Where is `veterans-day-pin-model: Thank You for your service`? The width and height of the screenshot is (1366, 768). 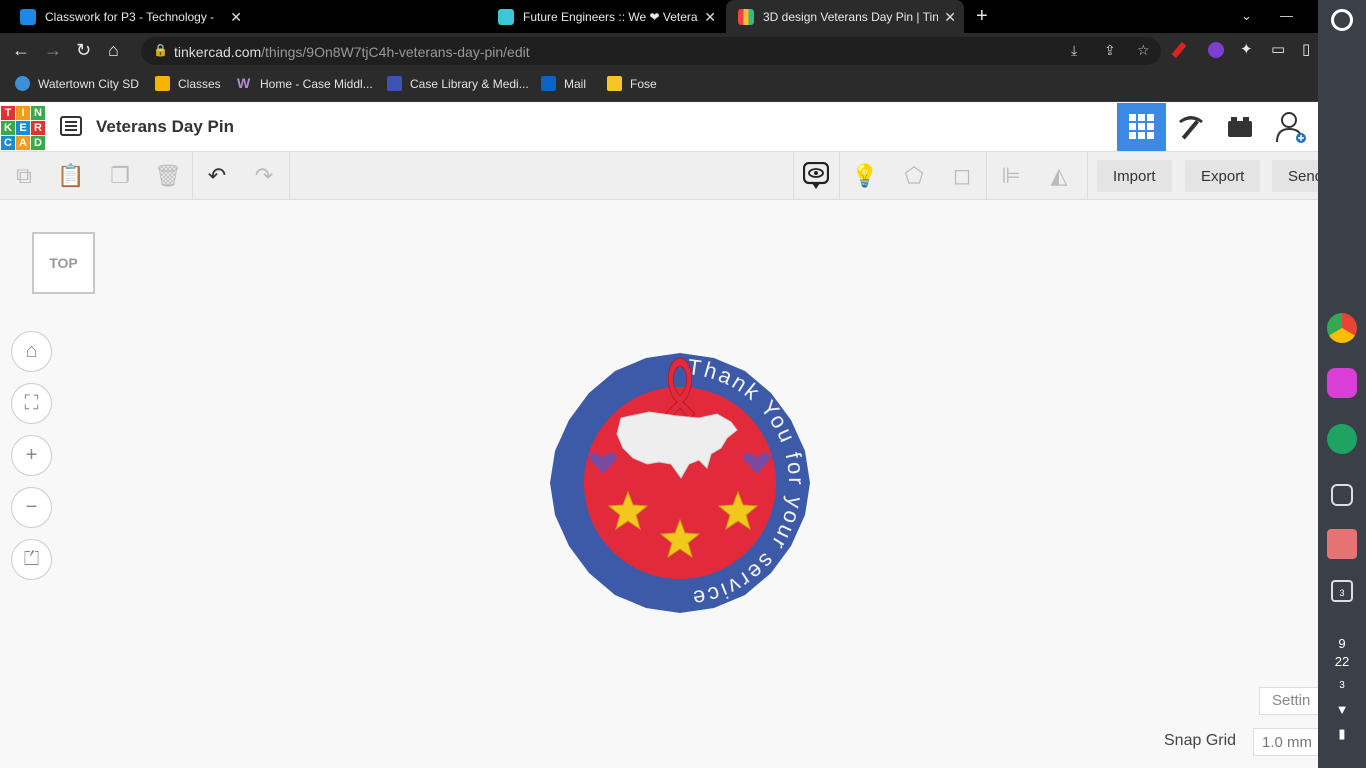
veterans-day-pin-model: Thank You for your service is located at coordinates (680, 483).